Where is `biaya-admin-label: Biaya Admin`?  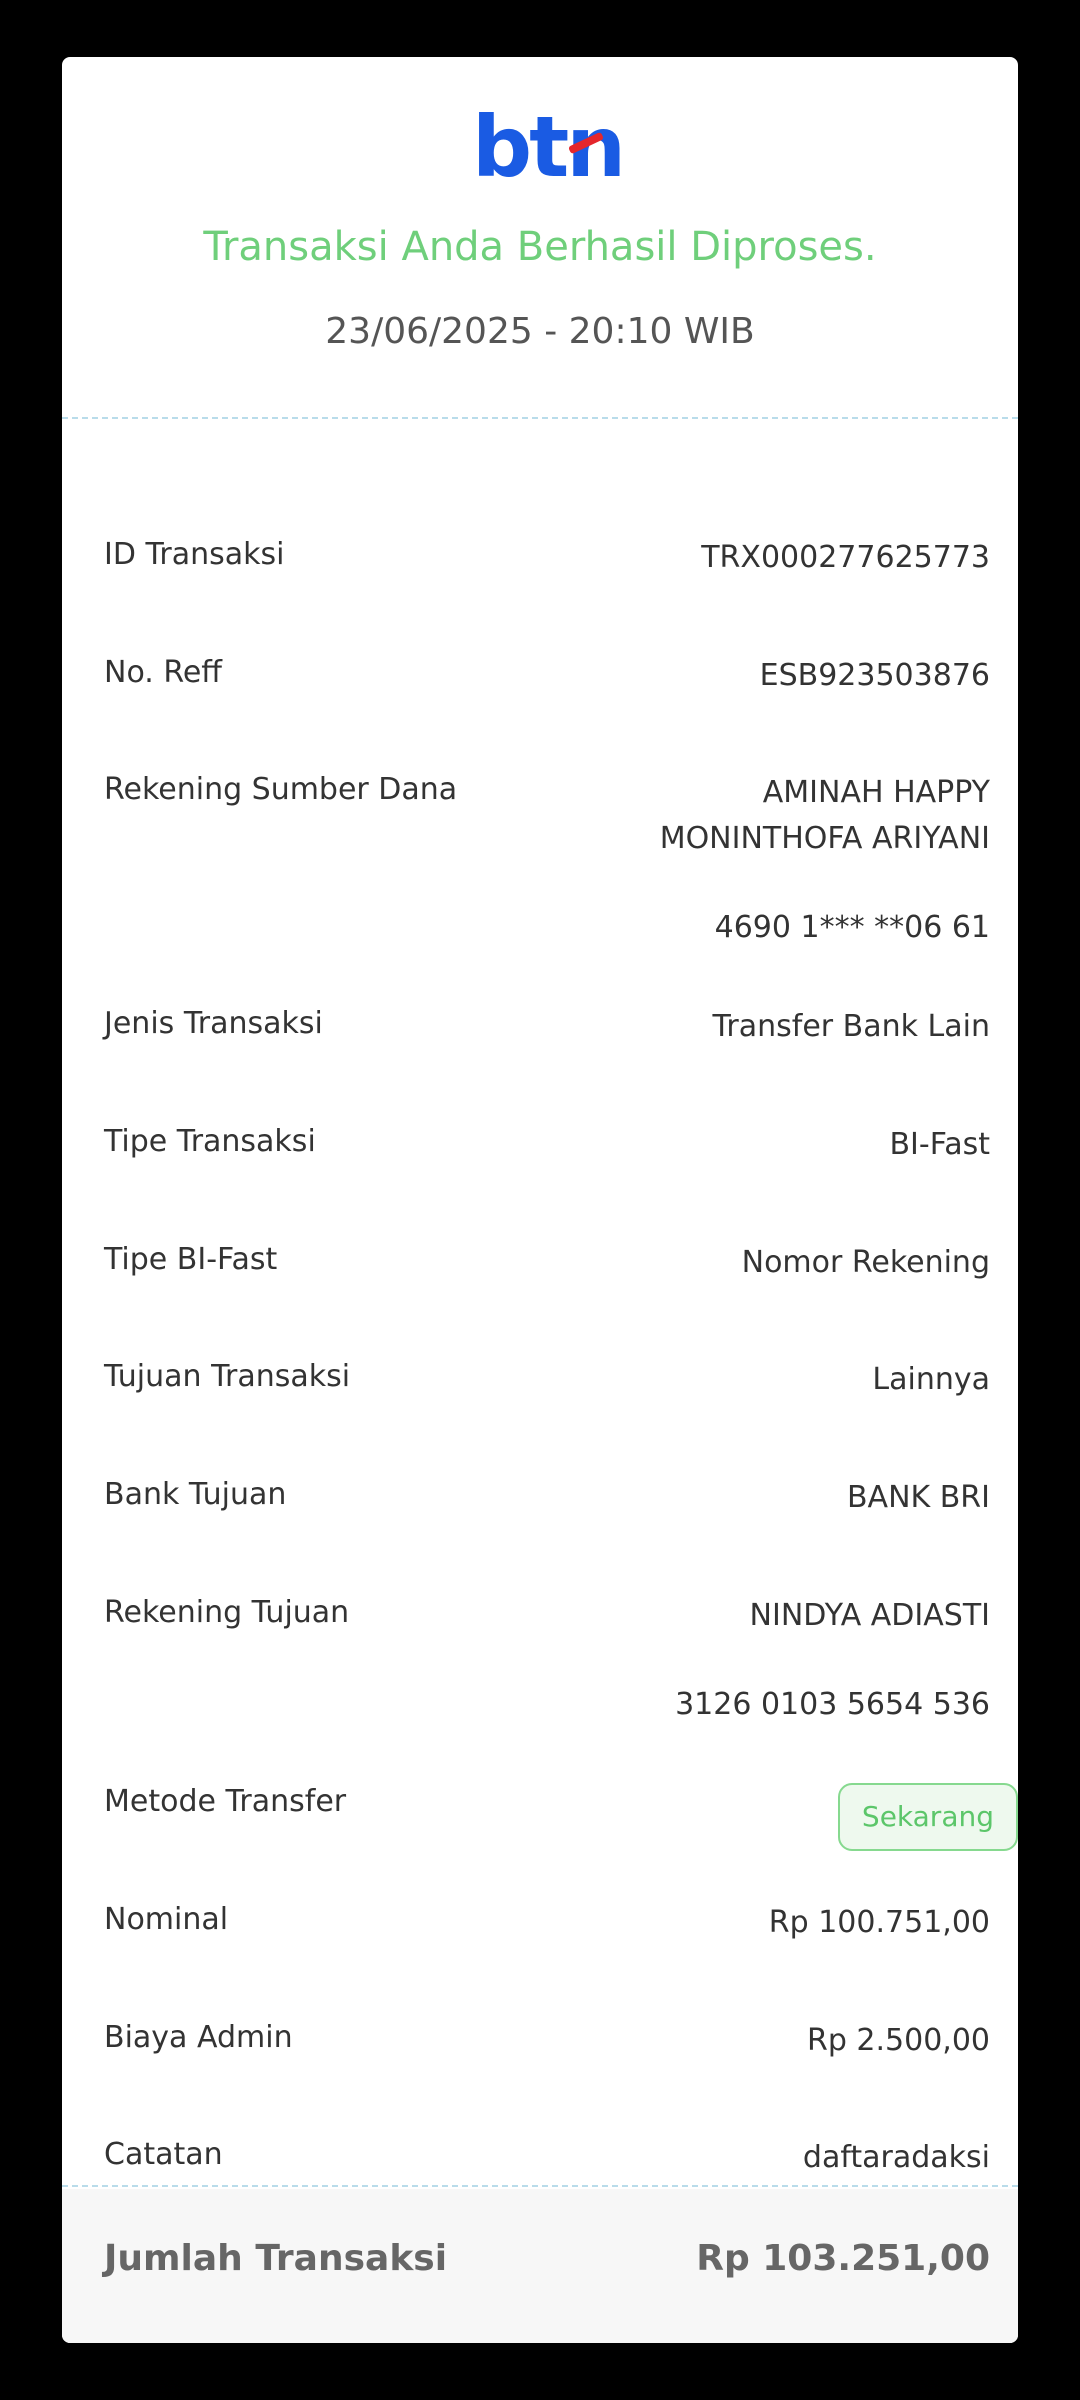 biaya-admin-label: Biaya Admin is located at coordinates (198, 2037).